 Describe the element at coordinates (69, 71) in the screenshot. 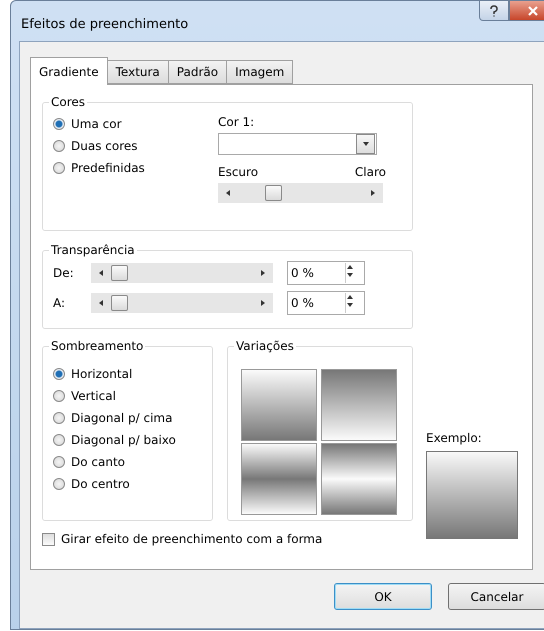

I see `tab: Gradiente` at that location.